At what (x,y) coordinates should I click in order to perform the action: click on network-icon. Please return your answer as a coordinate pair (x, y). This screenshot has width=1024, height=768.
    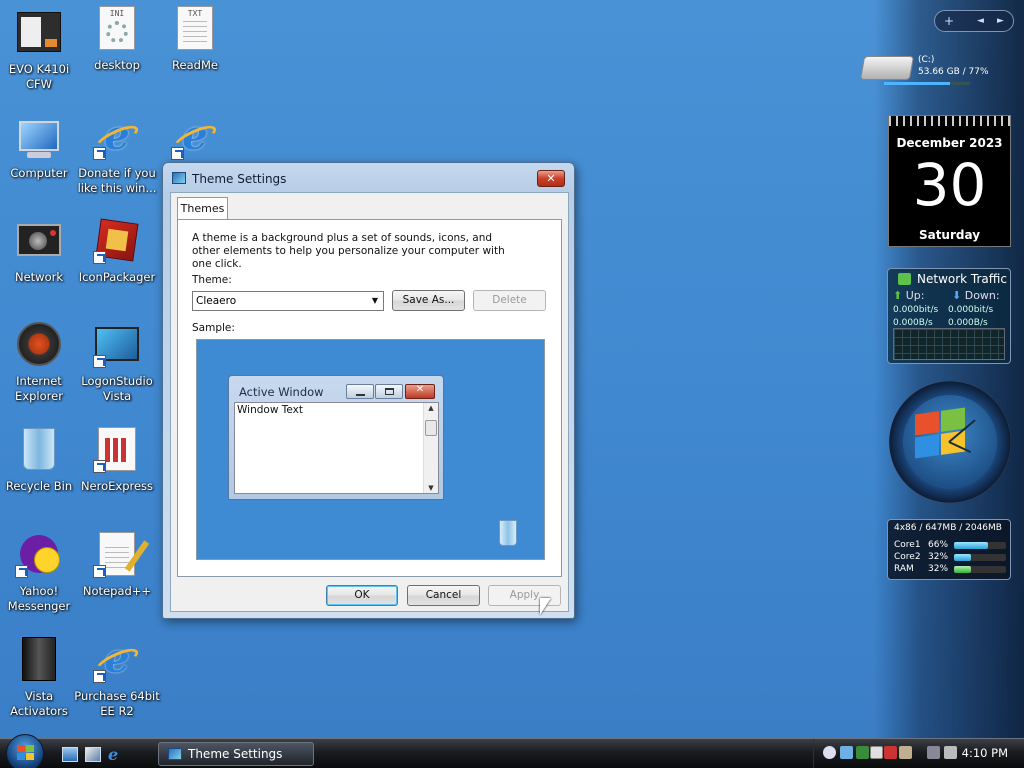
    Looking at the image, I should click on (904, 279).